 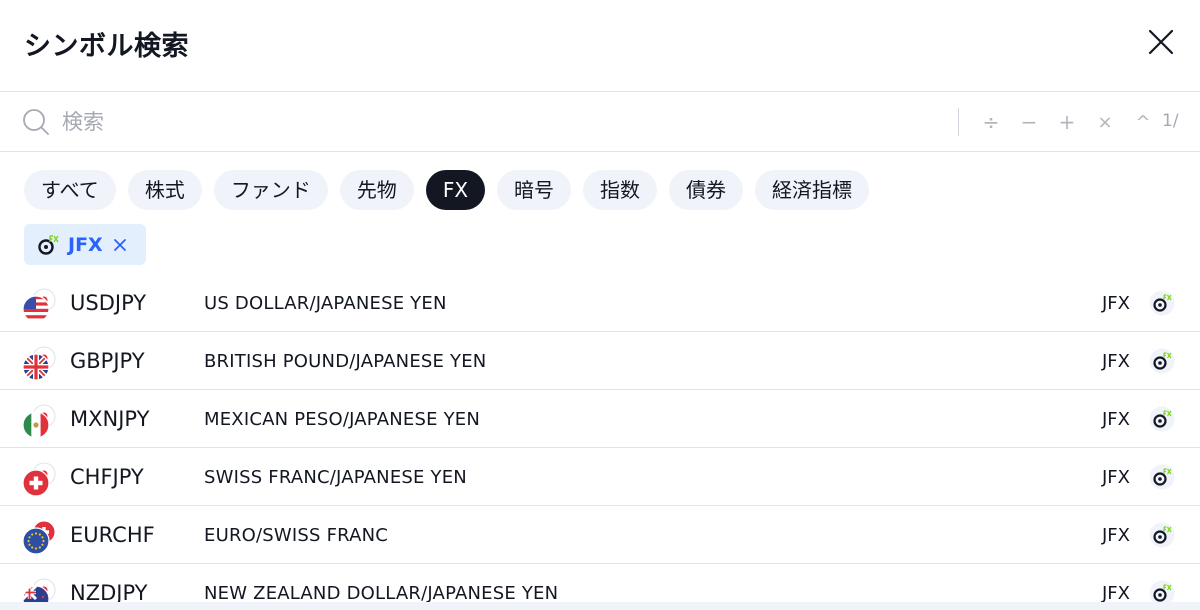 I want to click on table-row: USDJPY US DOLLAR/JAPANESE YEN JFX, so click(x=600, y=303).